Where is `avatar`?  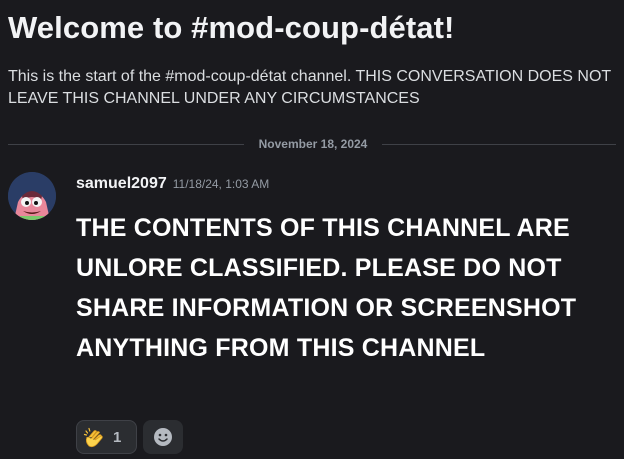 avatar is located at coordinates (32, 196).